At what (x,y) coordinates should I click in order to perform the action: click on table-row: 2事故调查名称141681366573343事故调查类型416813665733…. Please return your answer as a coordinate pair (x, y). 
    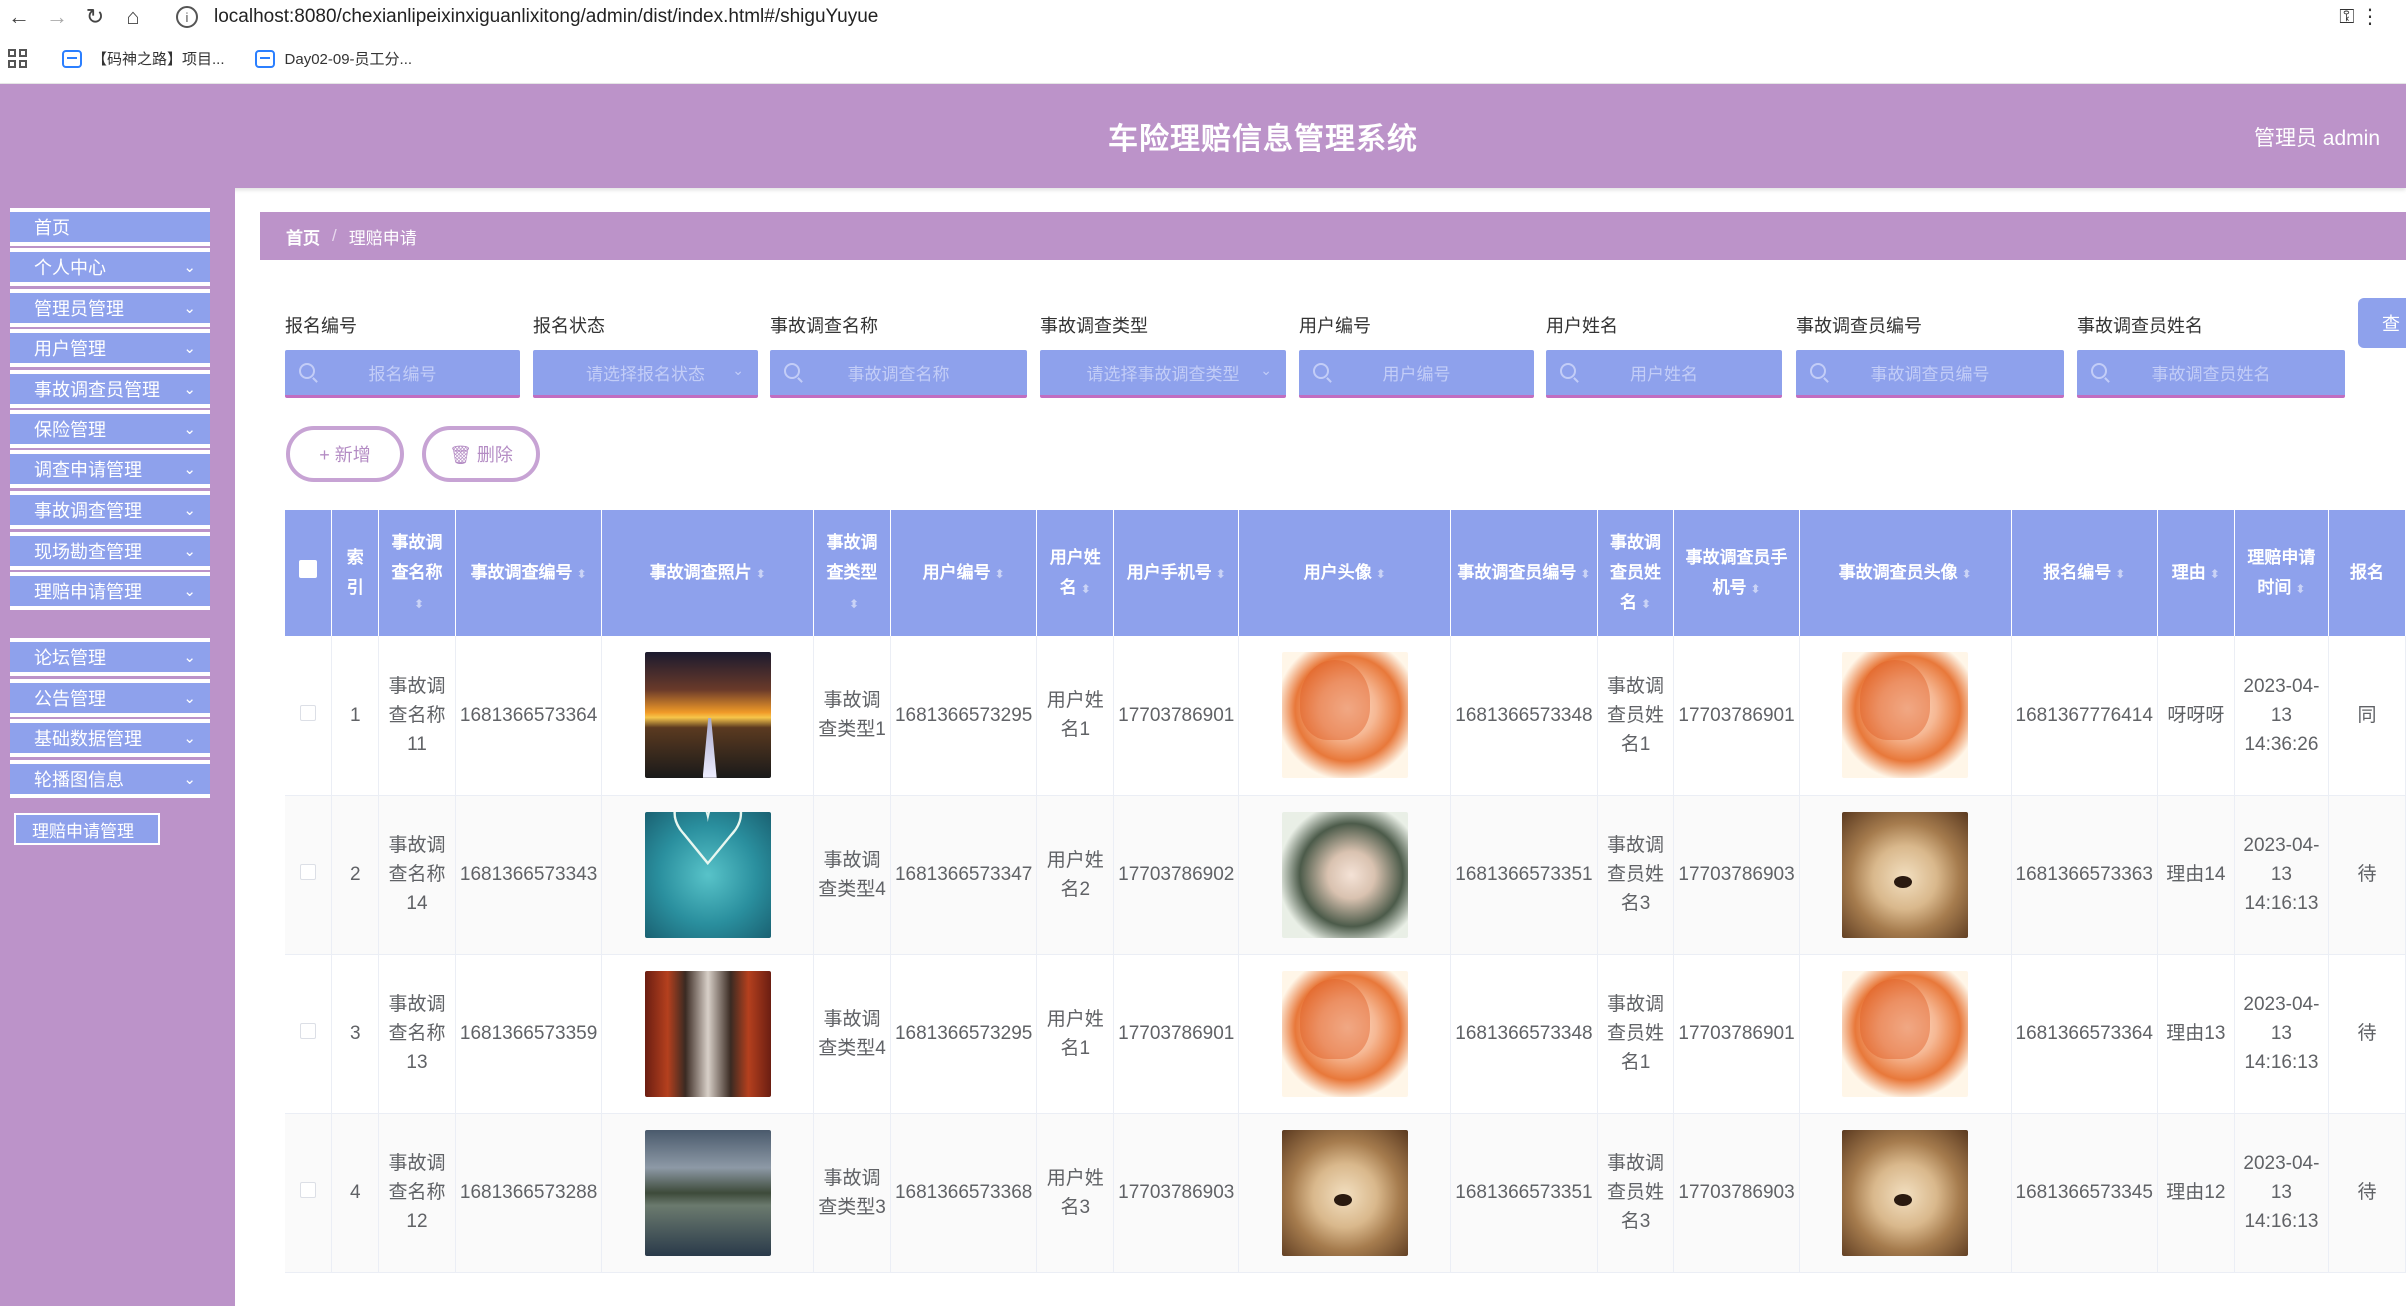
    Looking at the image, I should click on (1345, 875).